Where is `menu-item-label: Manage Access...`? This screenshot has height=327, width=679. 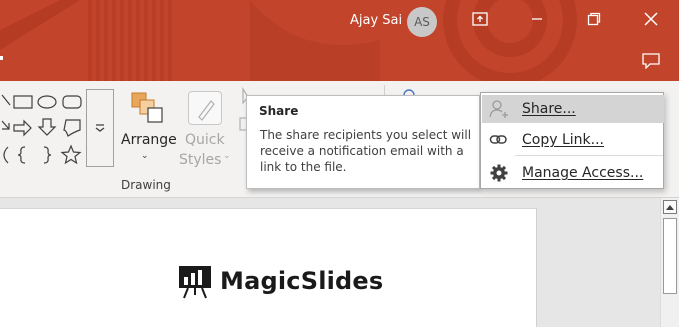
menu-item-label: Manage Access... is located at coordinates (583, 173).